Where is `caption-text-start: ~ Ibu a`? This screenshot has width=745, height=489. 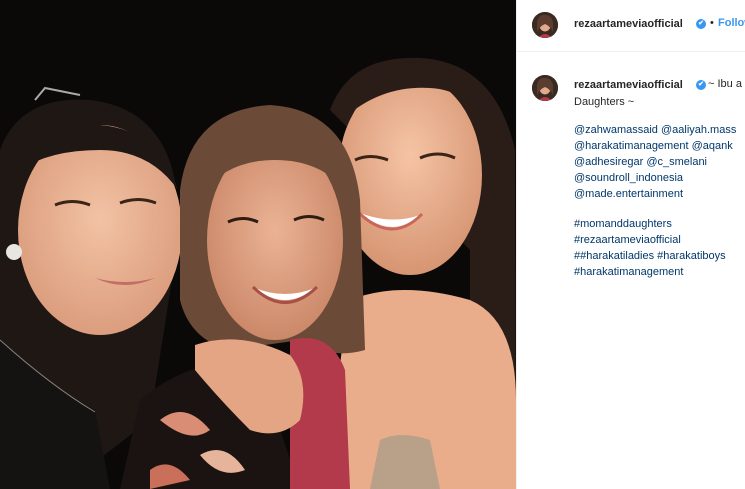
caption-text-start: ~ Ibu a is located at coordinates (725, 84).